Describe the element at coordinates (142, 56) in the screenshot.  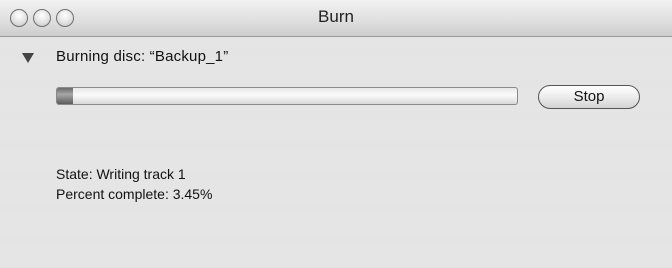
I see `burn-heading: Burning disc: “Backup_1”` at that location.